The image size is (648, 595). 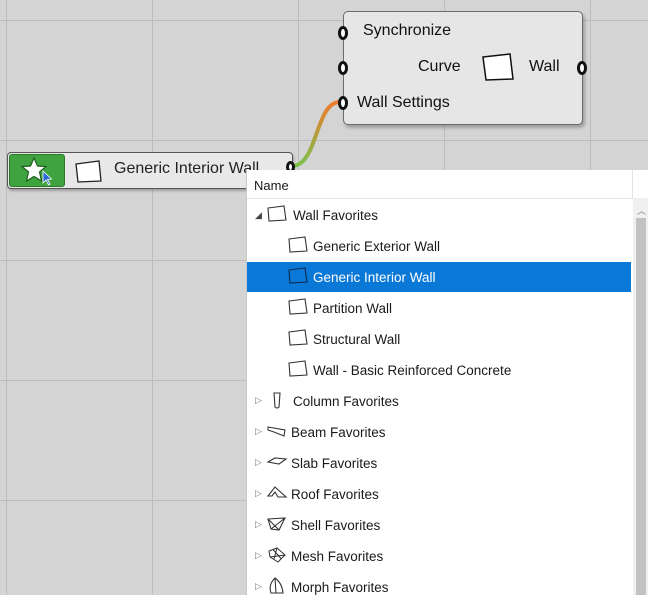 What do you see at coordinates (462, 68) in the screenshot?
I see `wall-component: Synchronize Curve Wall Settings Wall` at bounding box center [462, 68].